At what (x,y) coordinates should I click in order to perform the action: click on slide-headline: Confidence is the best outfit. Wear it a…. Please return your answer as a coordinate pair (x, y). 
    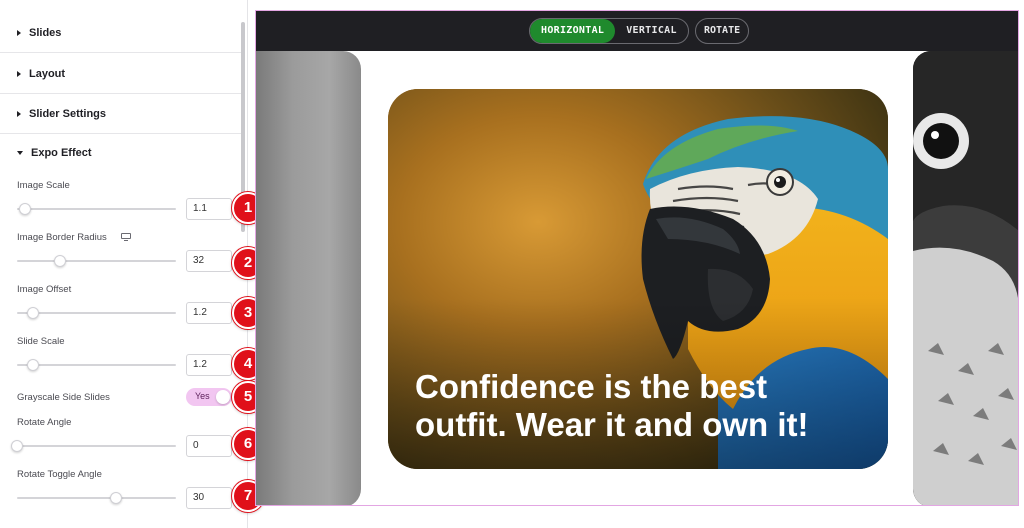
    Looking at the image, I should click on (612, 405).